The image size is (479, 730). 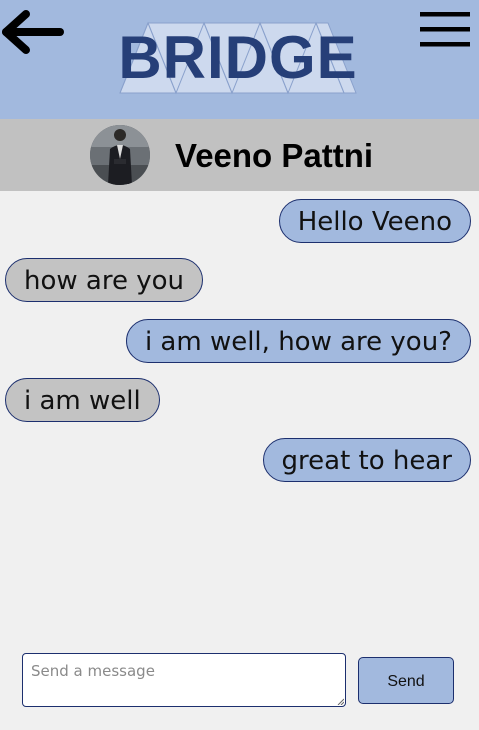 I want to click on avatar-photo, so click(x=120, y=155).